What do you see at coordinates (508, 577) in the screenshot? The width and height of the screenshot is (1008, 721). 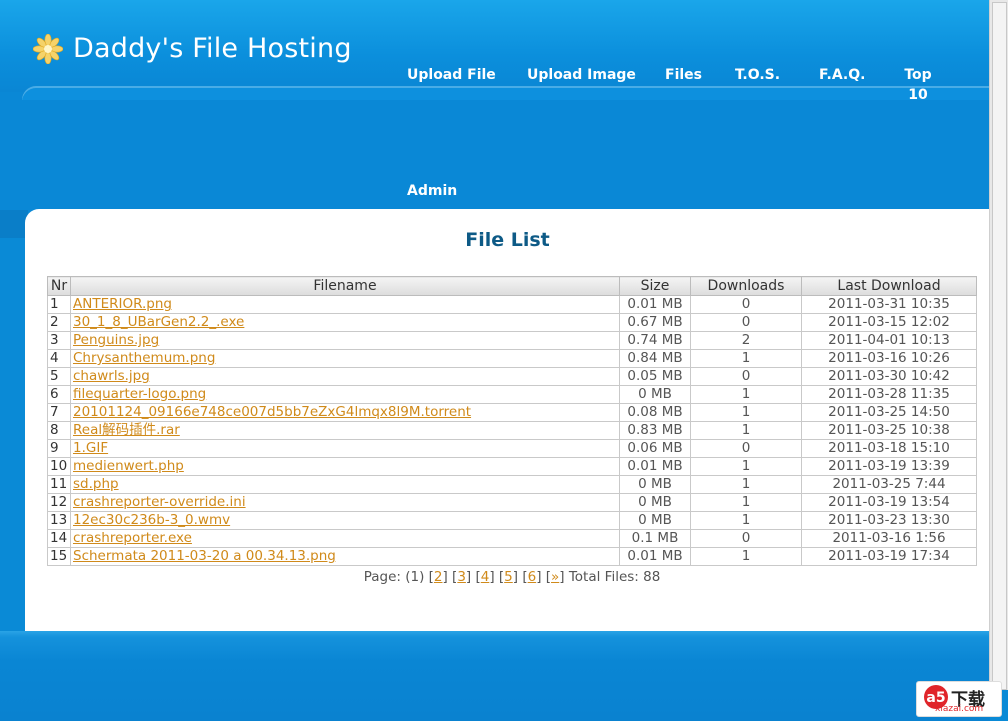 I see `page-link-5: 5` at bounding box center [508, 577].